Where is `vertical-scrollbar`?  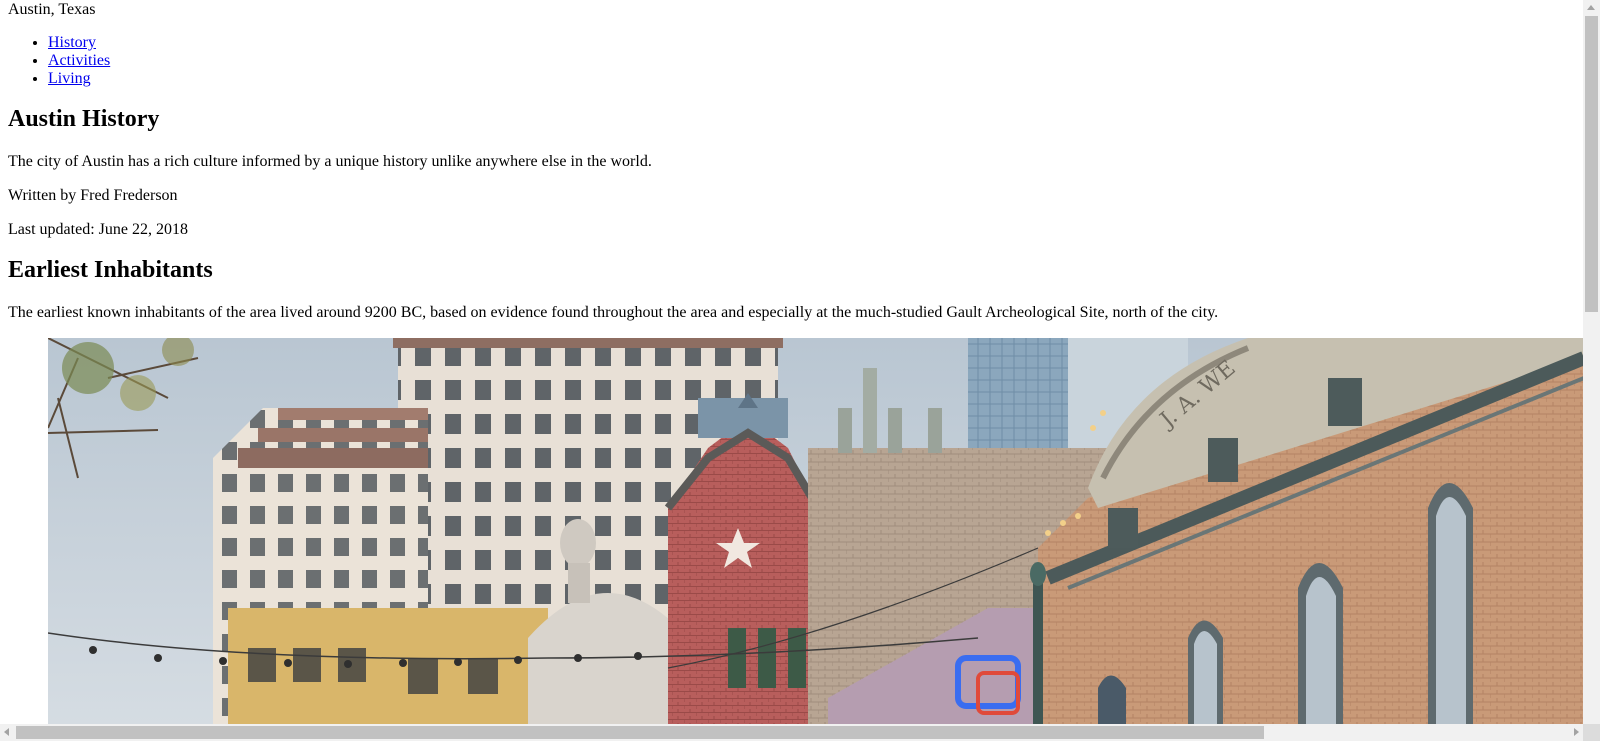 vertical-scrollbar is located at coordinates (1591, 362).